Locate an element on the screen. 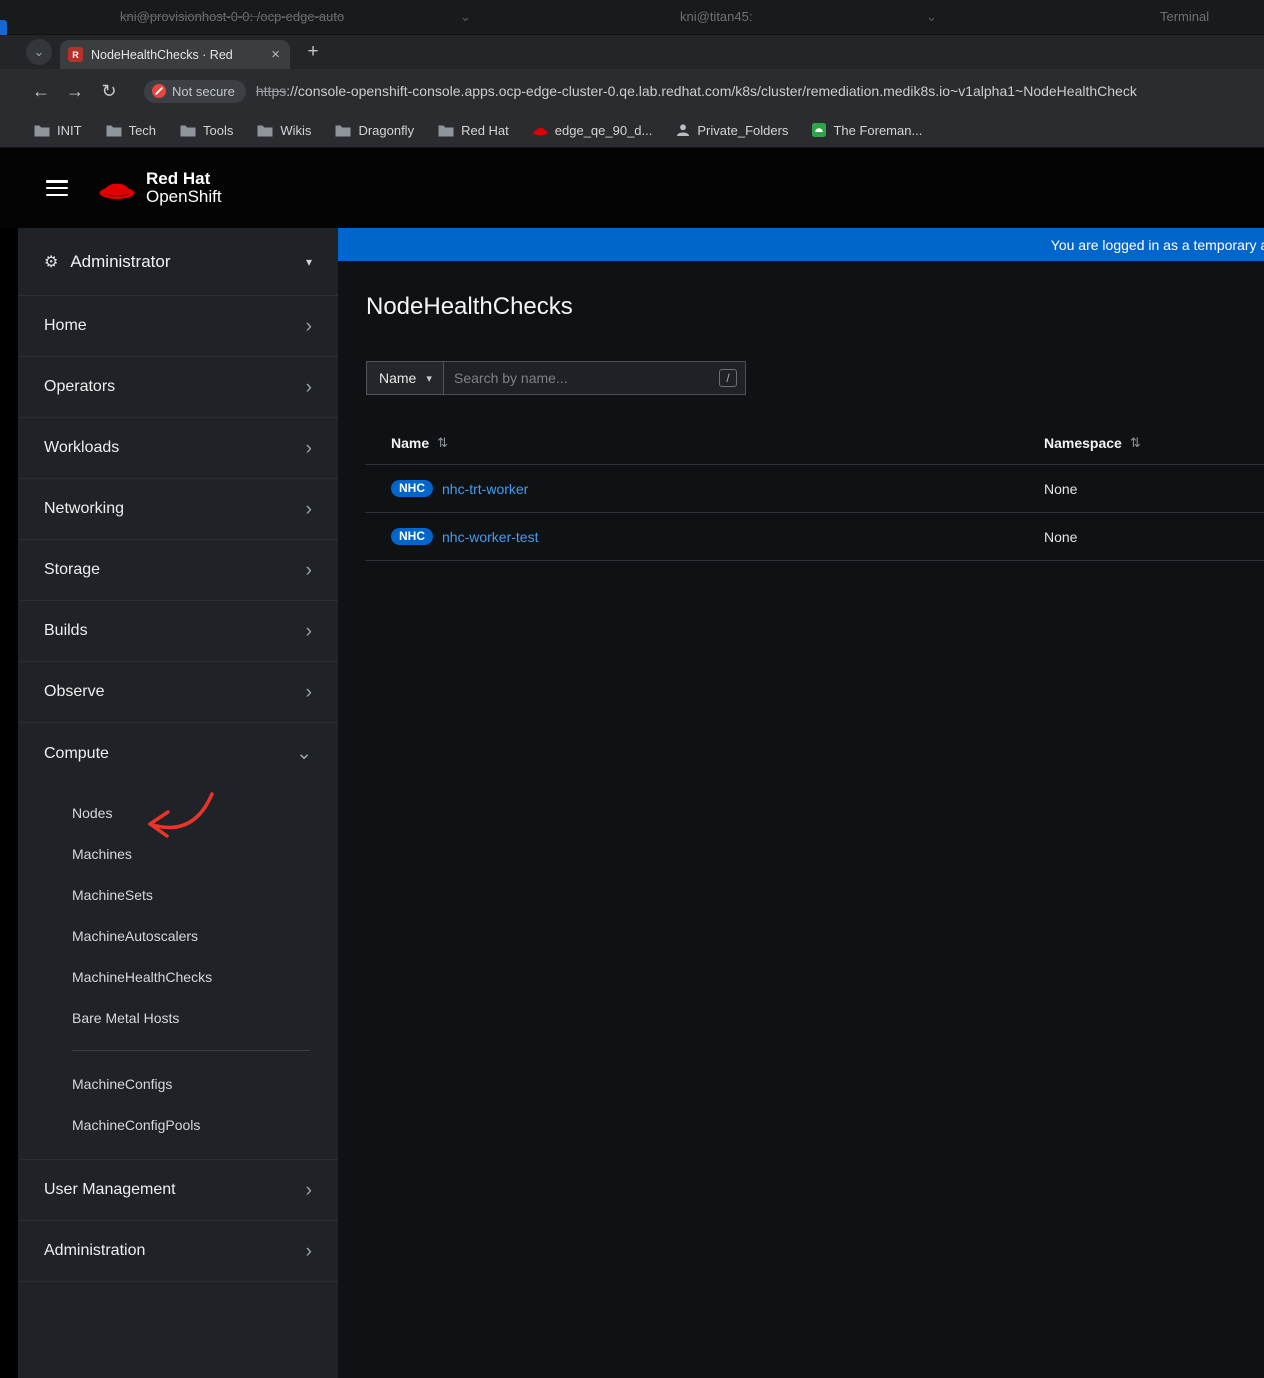  table-row: NHC nhc-trt-worker None is located at coordinates (814, 489).